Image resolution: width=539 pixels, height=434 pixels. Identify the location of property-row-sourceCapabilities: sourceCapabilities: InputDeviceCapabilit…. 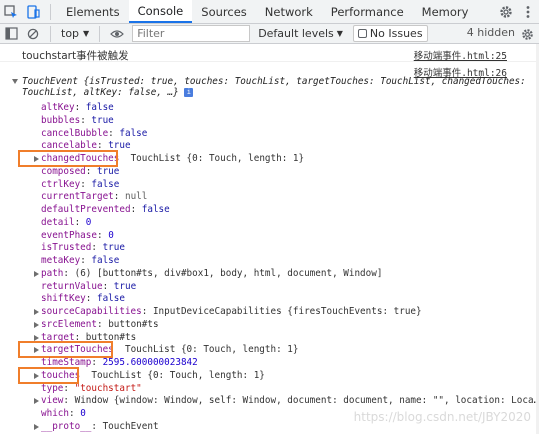
(228, 312).